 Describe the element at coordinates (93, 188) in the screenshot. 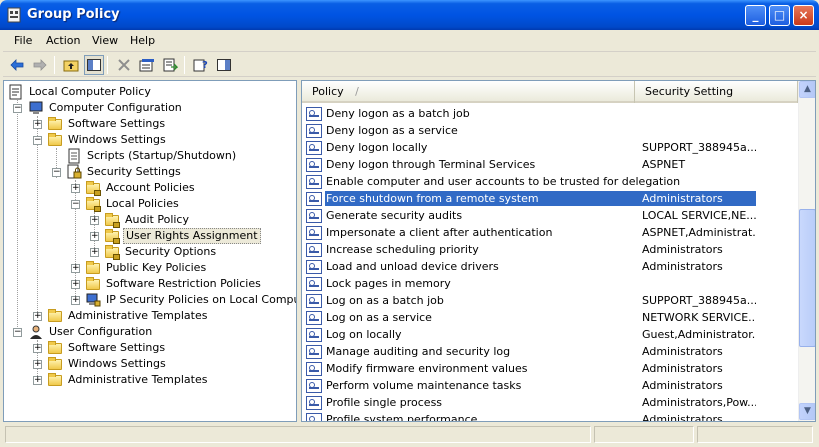

I see `locked-folder-icon` at that location.